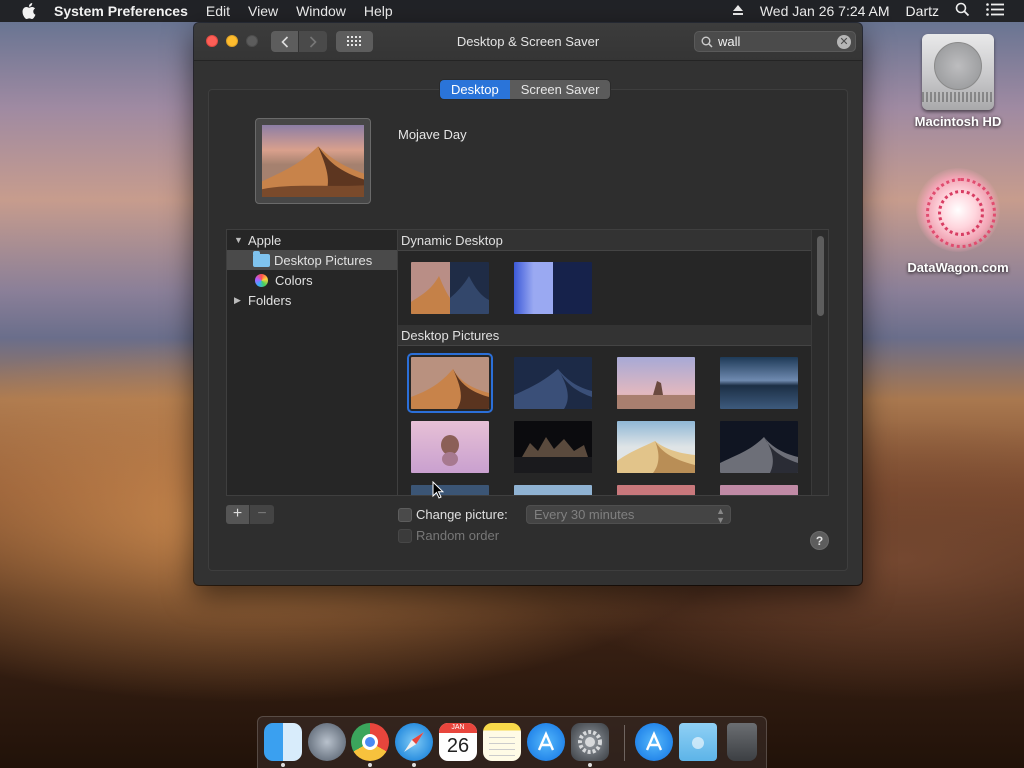 The height and width of the screenshot is (768, 1024). I want to click on calendar-month: JAN, so click(458, 728).